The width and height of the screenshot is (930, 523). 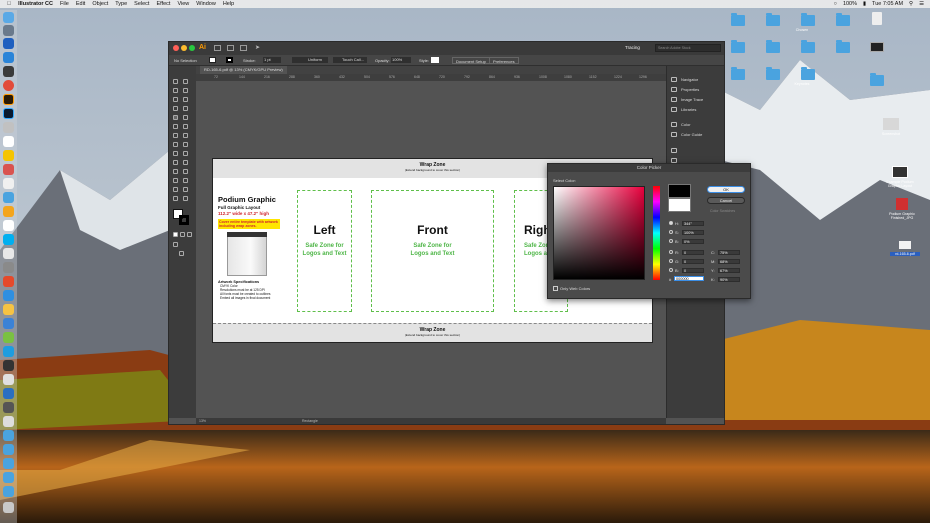 I want to click on blend-tool-icon, so click(x=185, y=171).